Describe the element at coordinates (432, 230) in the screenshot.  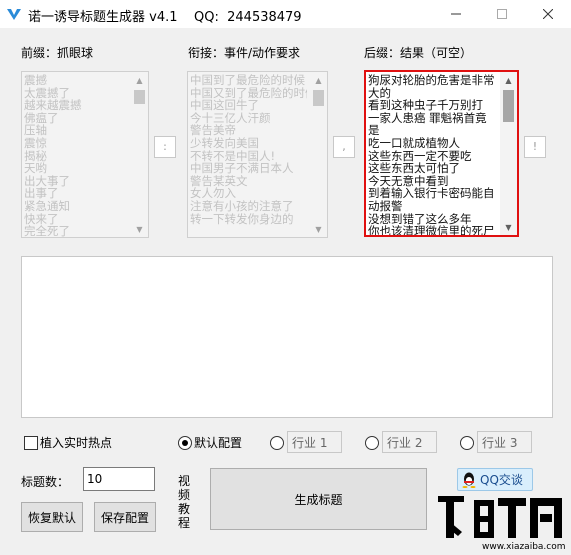
I see `list-item: 你也该清理微信里的死尸了` at that location.